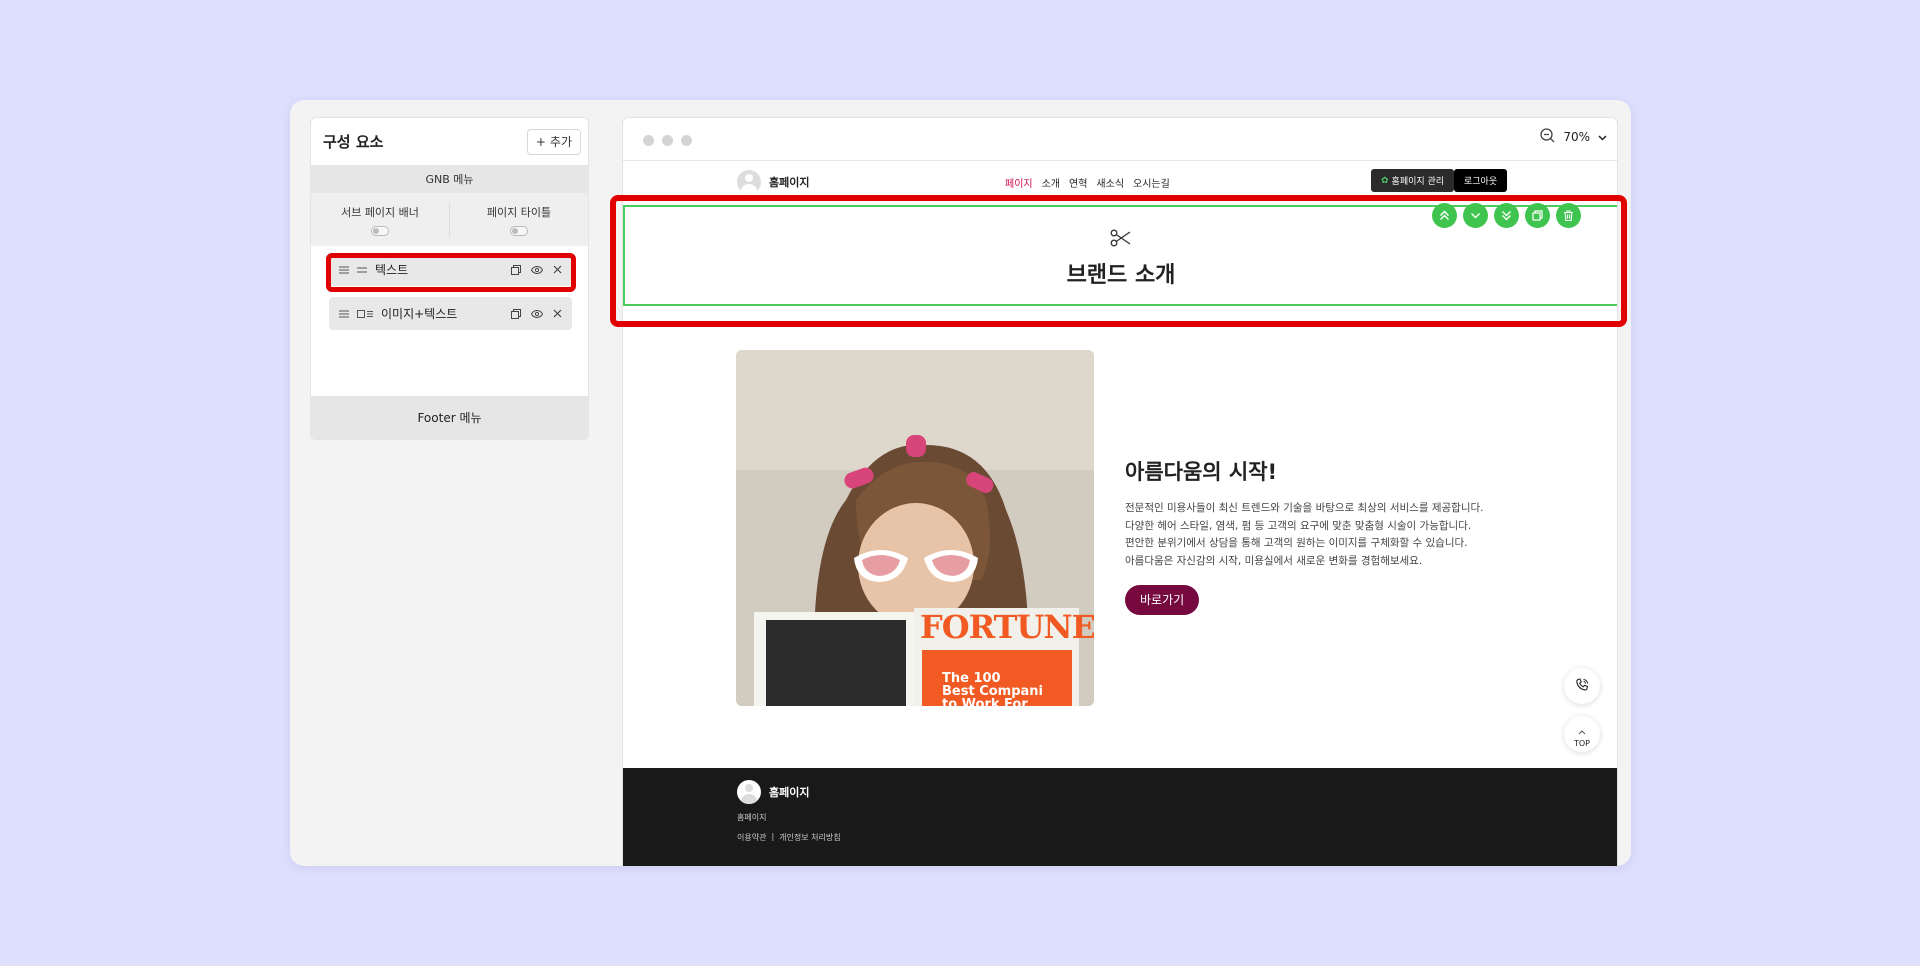 This screenshot has height=966, width=1920. I want to click on sub-banner-toggle, so click(380, 230).